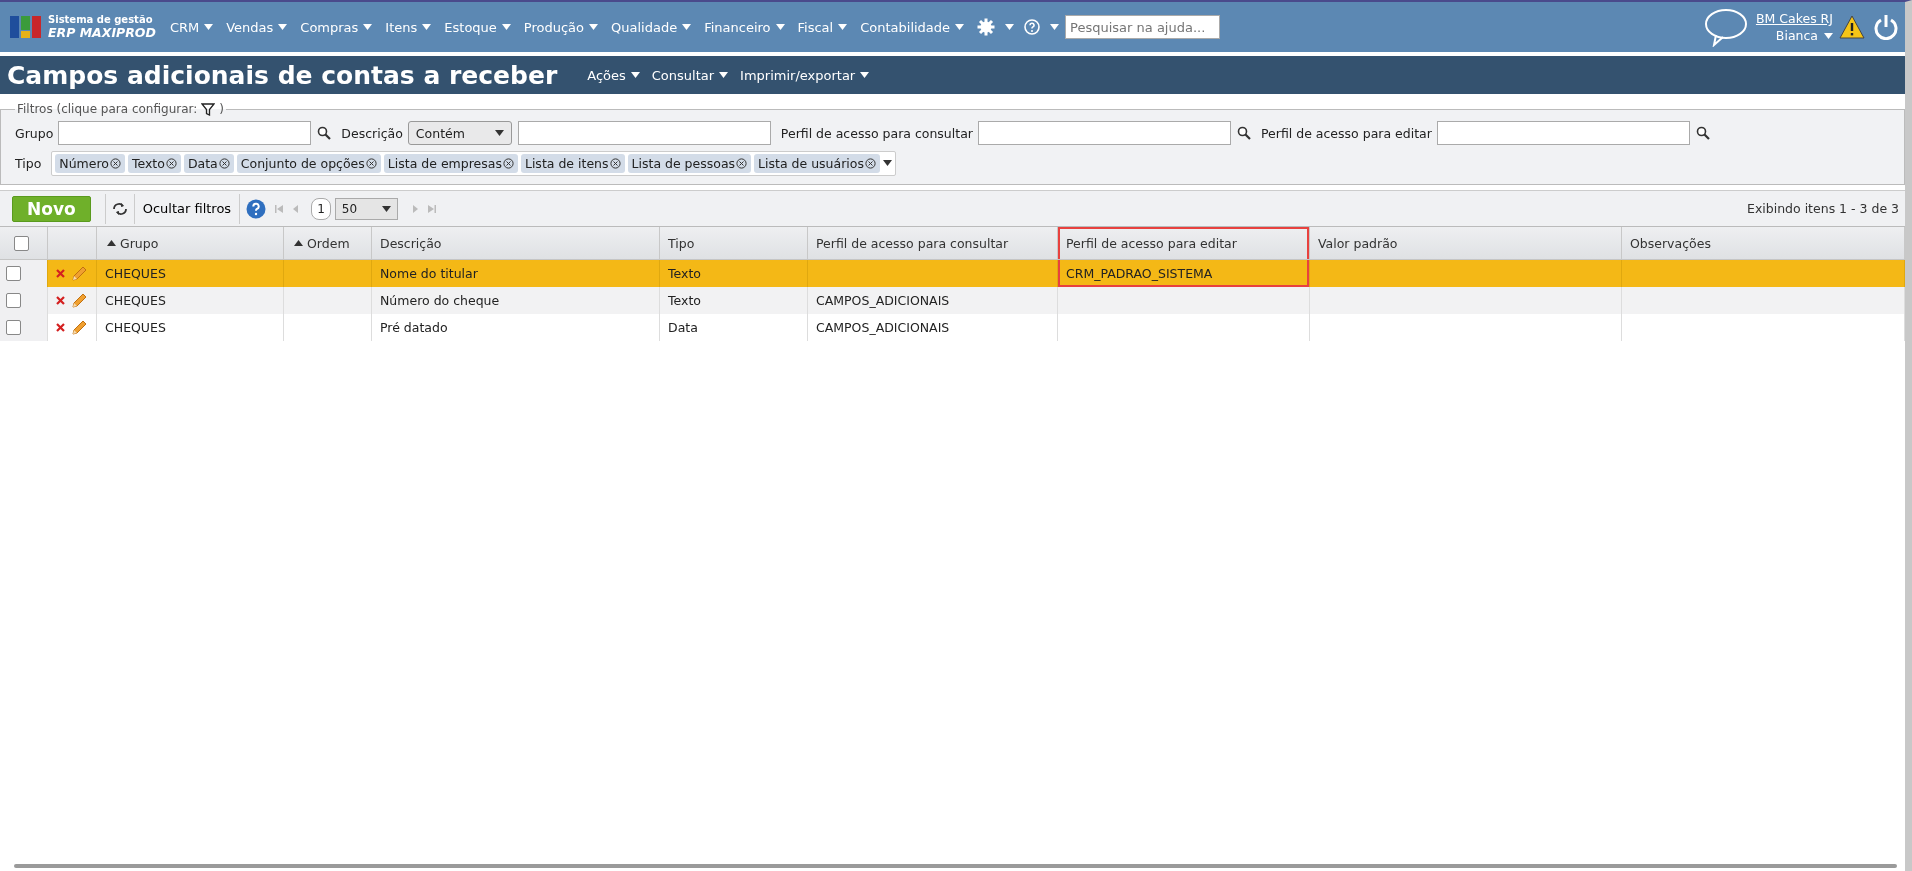 The height and width of the screenshot is (871, 1912). I want to click on column-header: Grupo, so click(190, 243).